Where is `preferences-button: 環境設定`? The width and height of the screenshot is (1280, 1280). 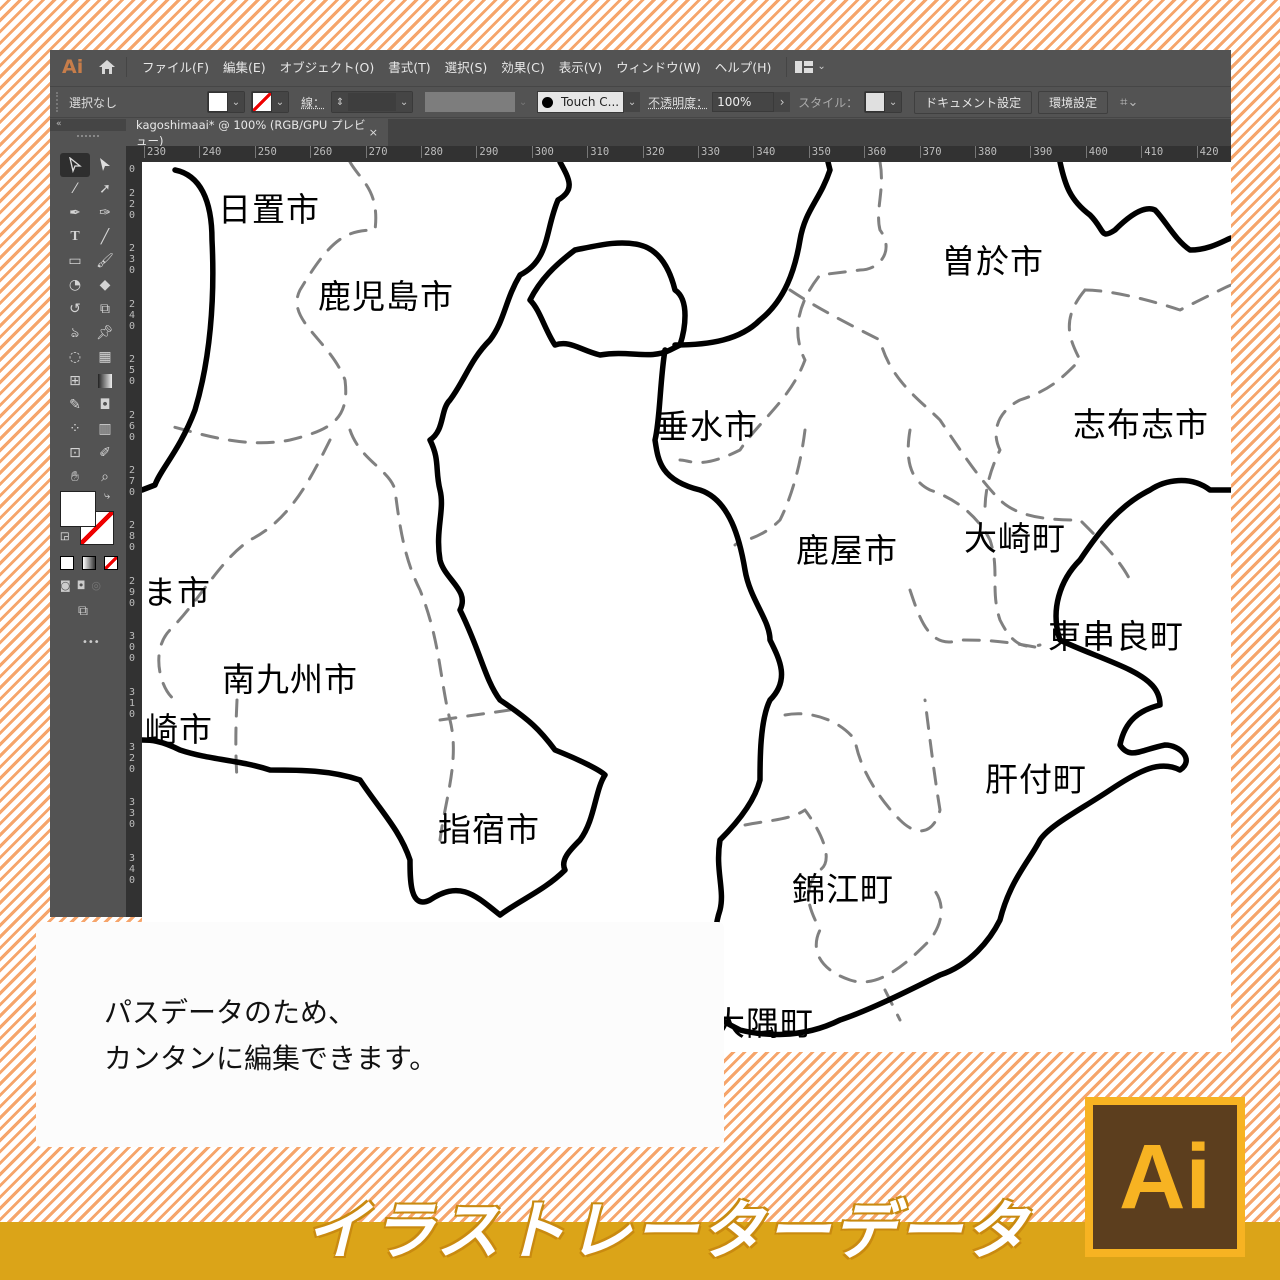 preferences-button: 環境設定 is located at coordinates (1073, 102).